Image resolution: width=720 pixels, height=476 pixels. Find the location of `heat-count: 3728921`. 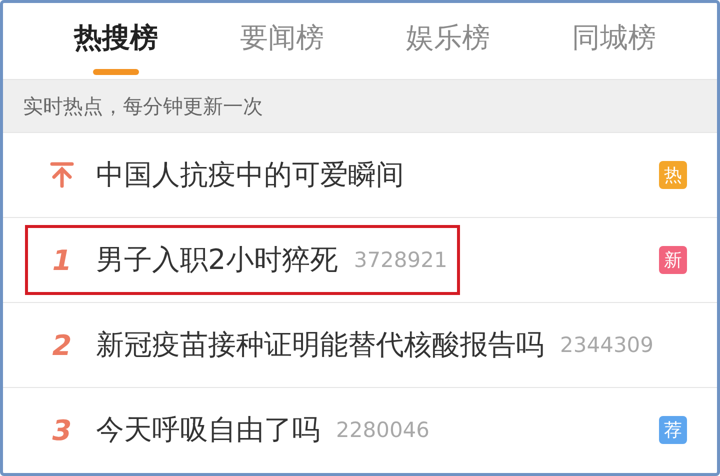

heat-count: 3728921 is located at coordinates (401, 260).